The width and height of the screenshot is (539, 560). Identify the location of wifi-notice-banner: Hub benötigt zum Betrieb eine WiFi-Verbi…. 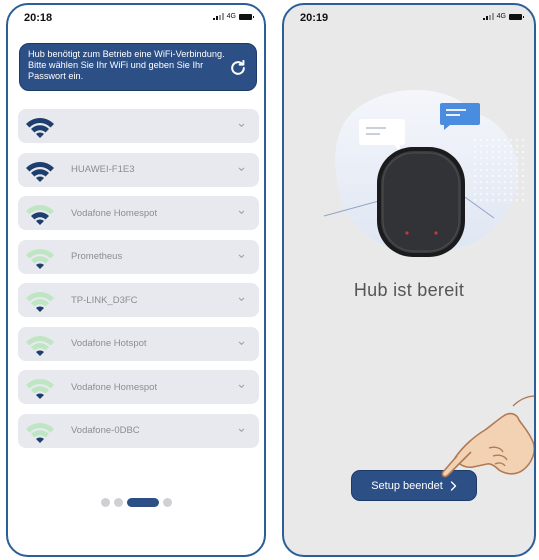
(138, 67).